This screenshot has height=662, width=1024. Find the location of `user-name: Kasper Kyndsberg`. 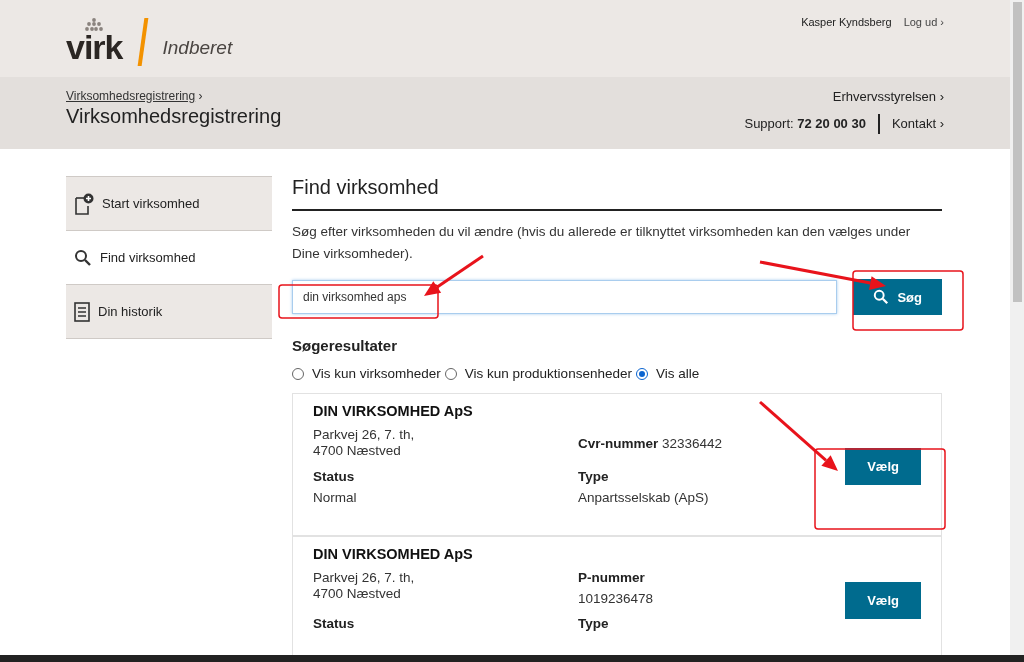

user-name: Kasper Kyndsberg is located at coordinates (846, 22).